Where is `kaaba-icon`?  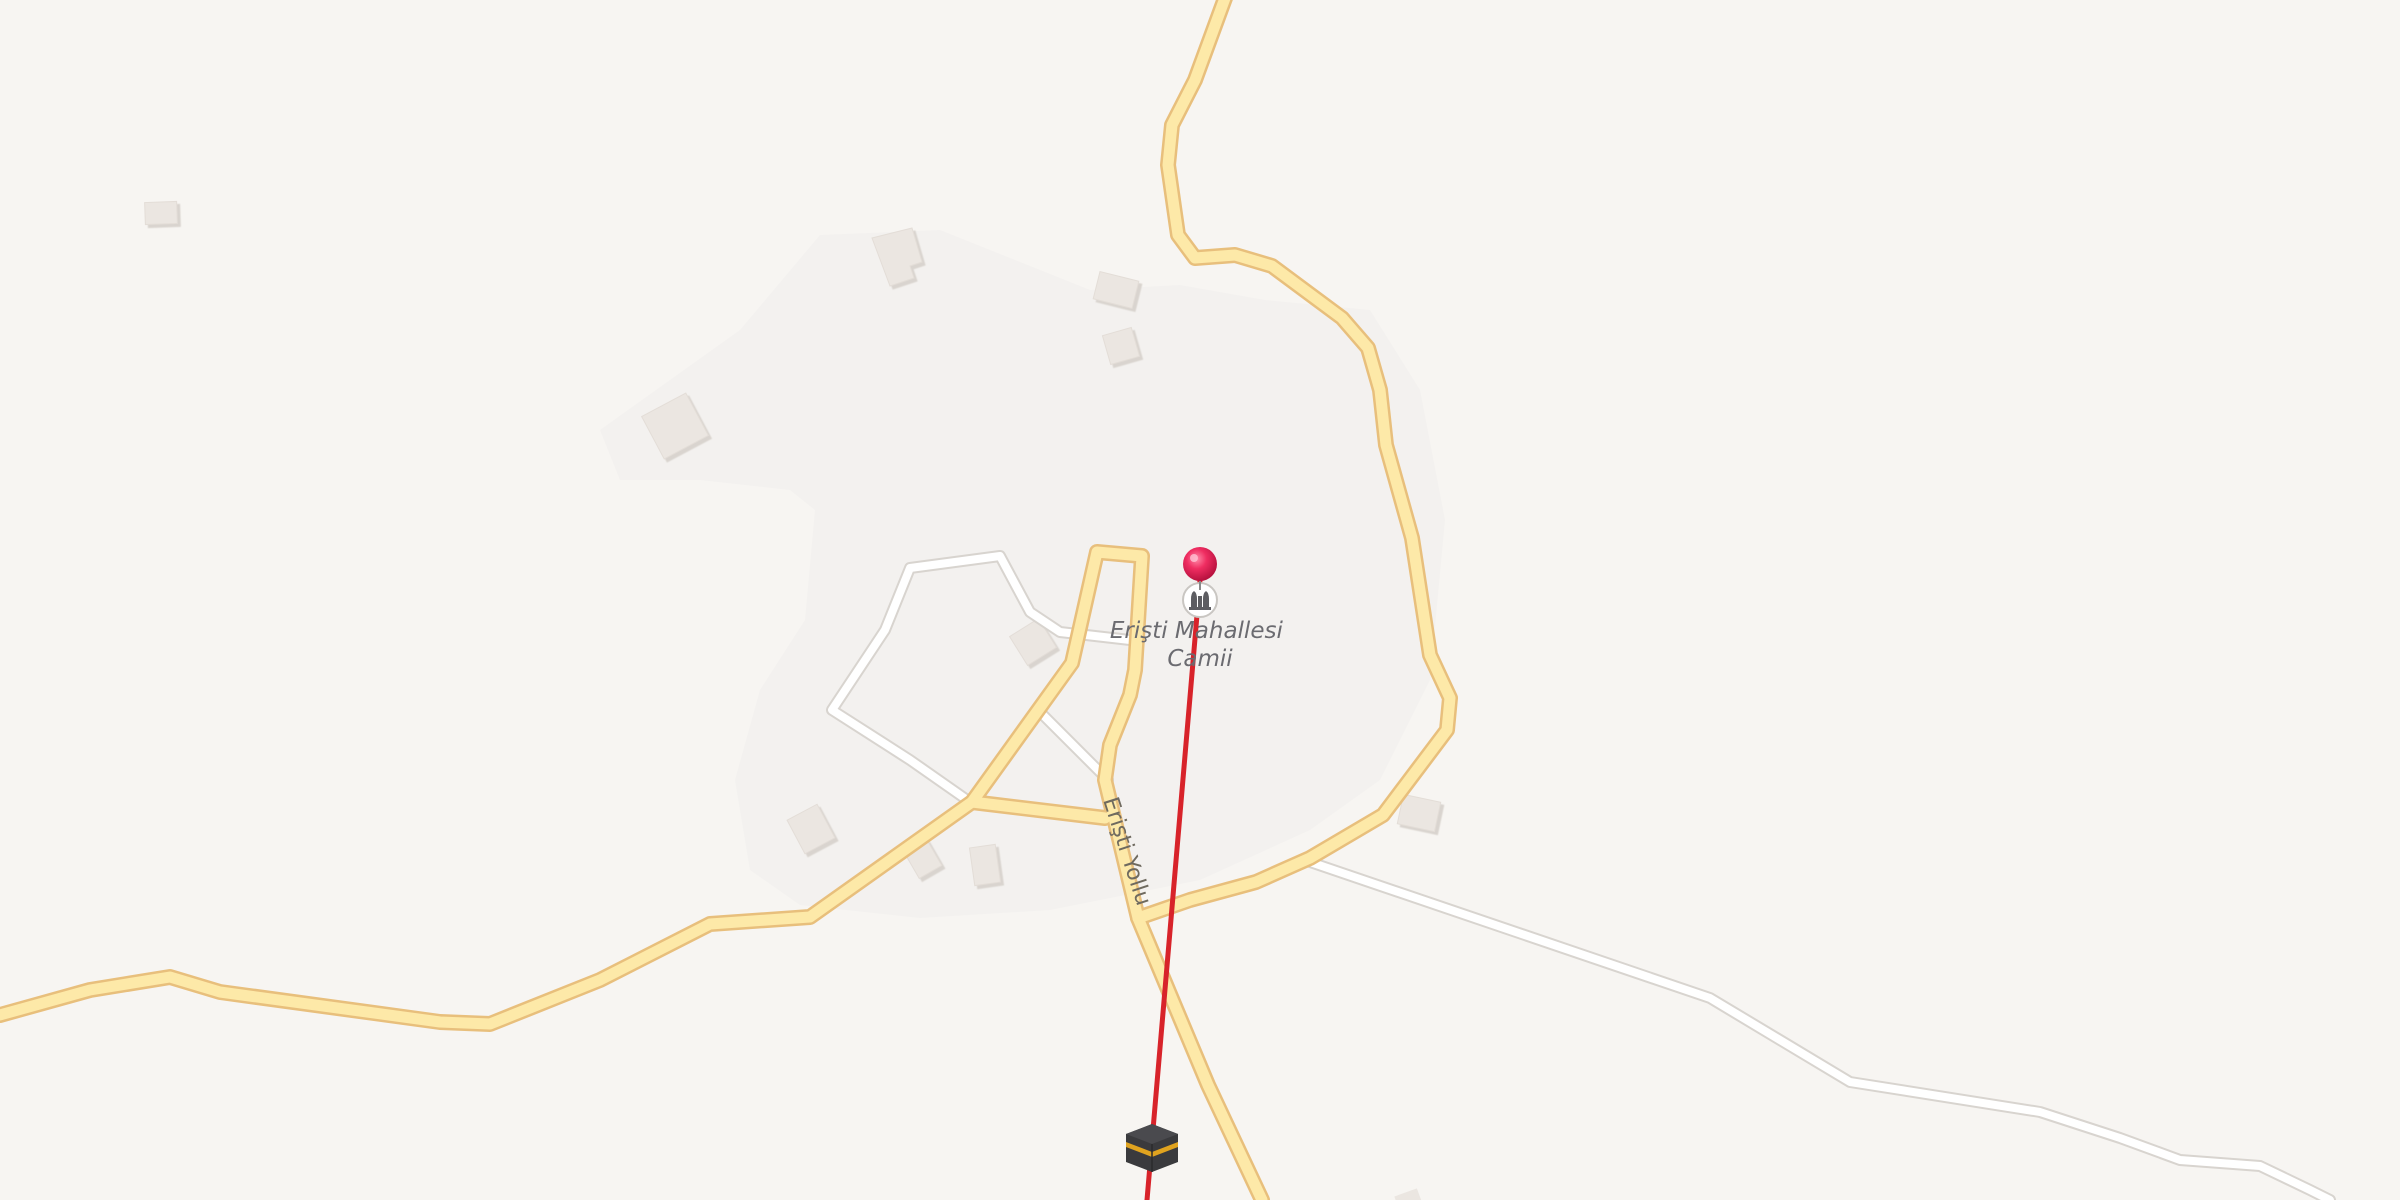
kaaba-icon is located at coordinates (1152, 1148).